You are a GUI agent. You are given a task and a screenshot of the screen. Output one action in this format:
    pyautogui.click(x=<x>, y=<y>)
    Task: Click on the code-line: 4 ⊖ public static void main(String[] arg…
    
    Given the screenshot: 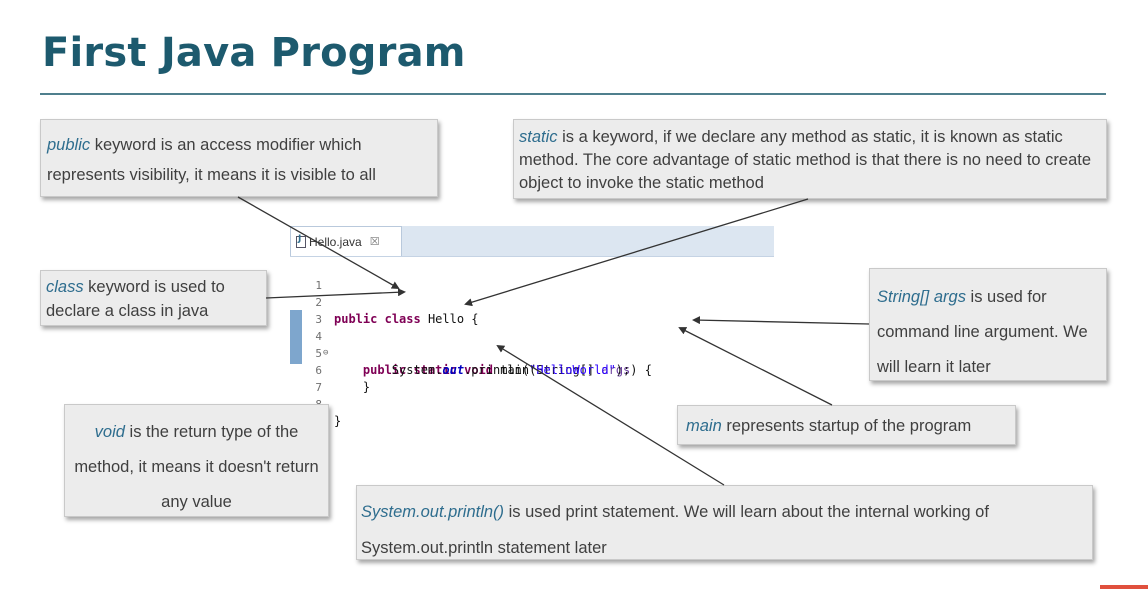 What is the action you would take?
    pyautogui.click(x=532, y=344)
    